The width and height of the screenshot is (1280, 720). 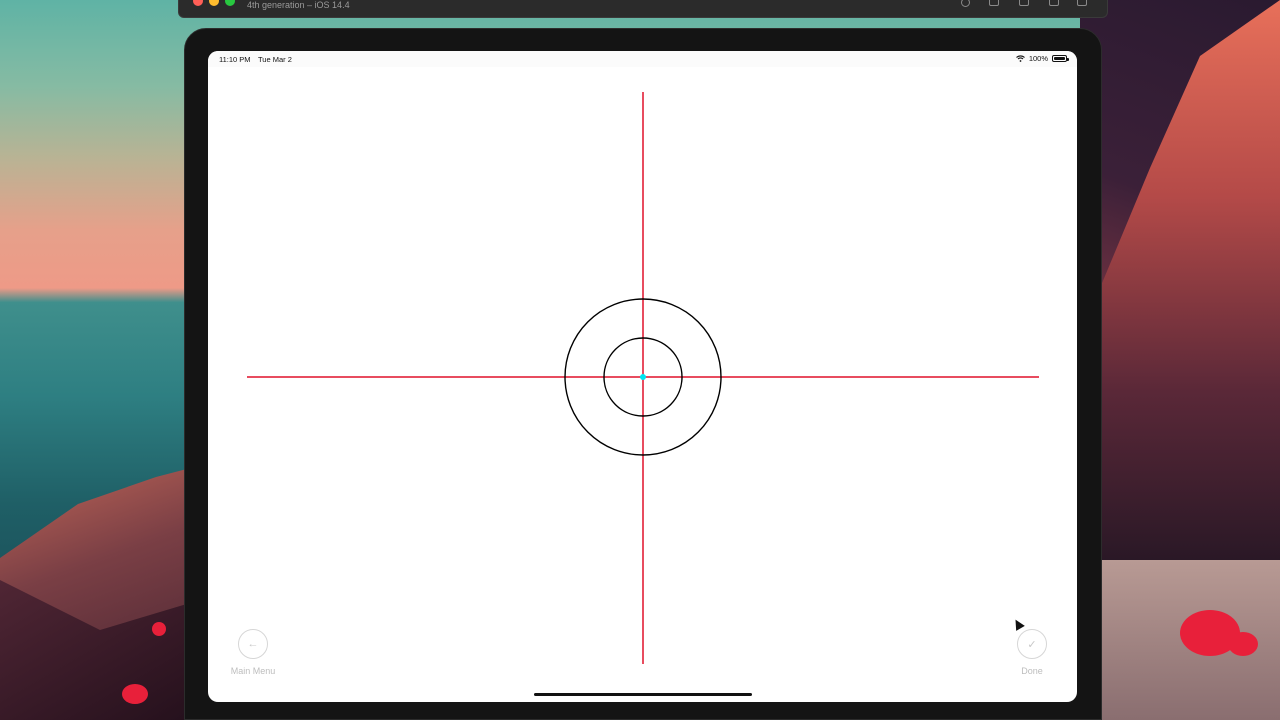 What do you see at coordinates (965, 3) in the screenshot?
I see `home-icon` at bounding box center [965, 3].